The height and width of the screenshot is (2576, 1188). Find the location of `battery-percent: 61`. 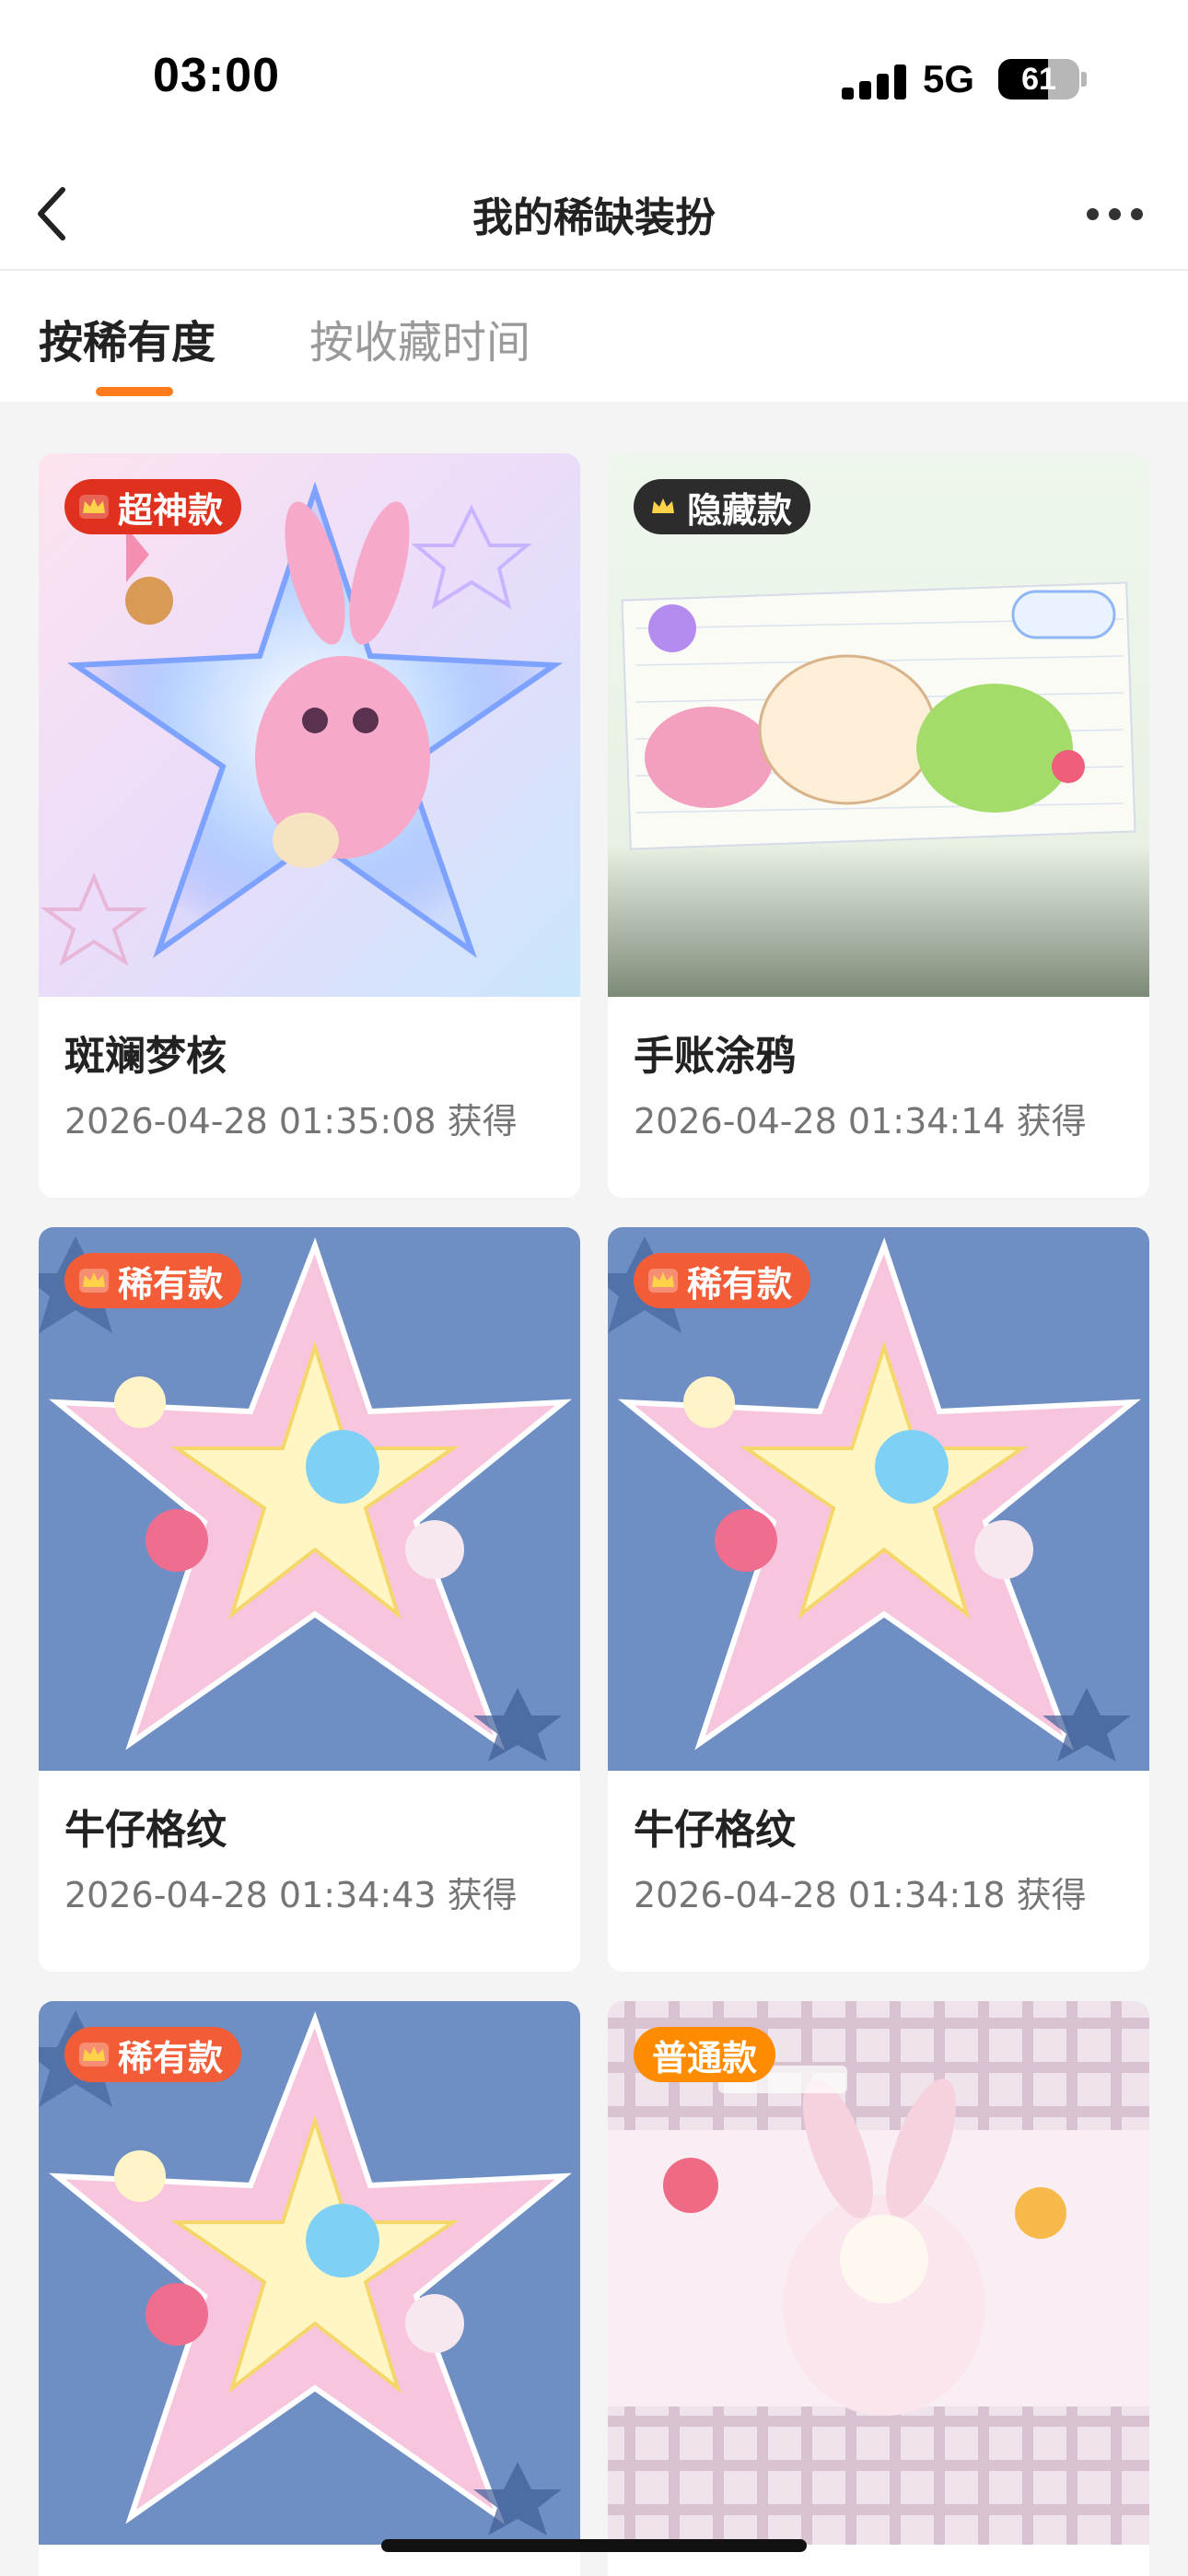

battery-percent: 61 is located at coordinates (1038, 79).